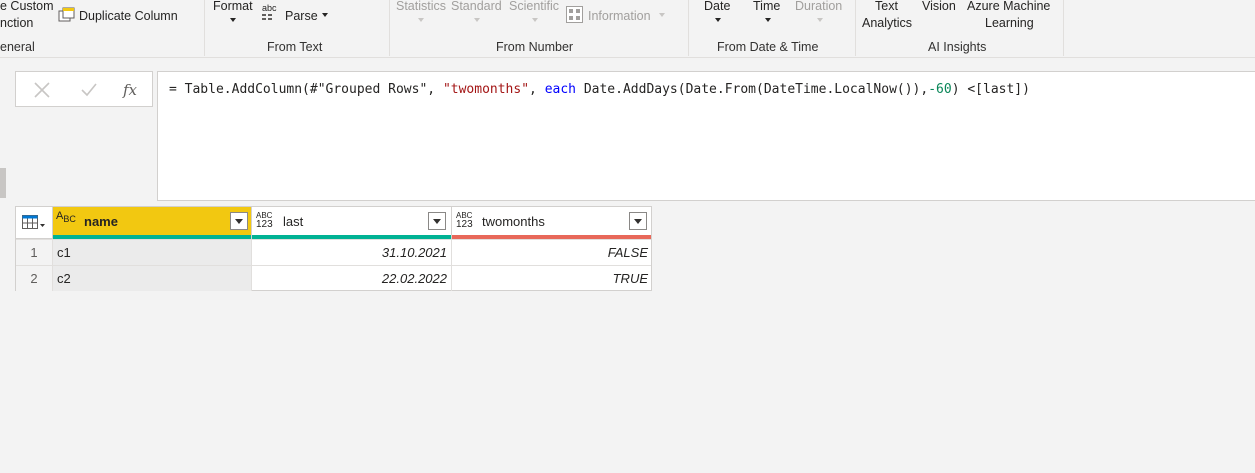  What do you see at coordinates (34, 252) in the screenshot?
I see `row-number: 1` at bounding box center [34, 252].